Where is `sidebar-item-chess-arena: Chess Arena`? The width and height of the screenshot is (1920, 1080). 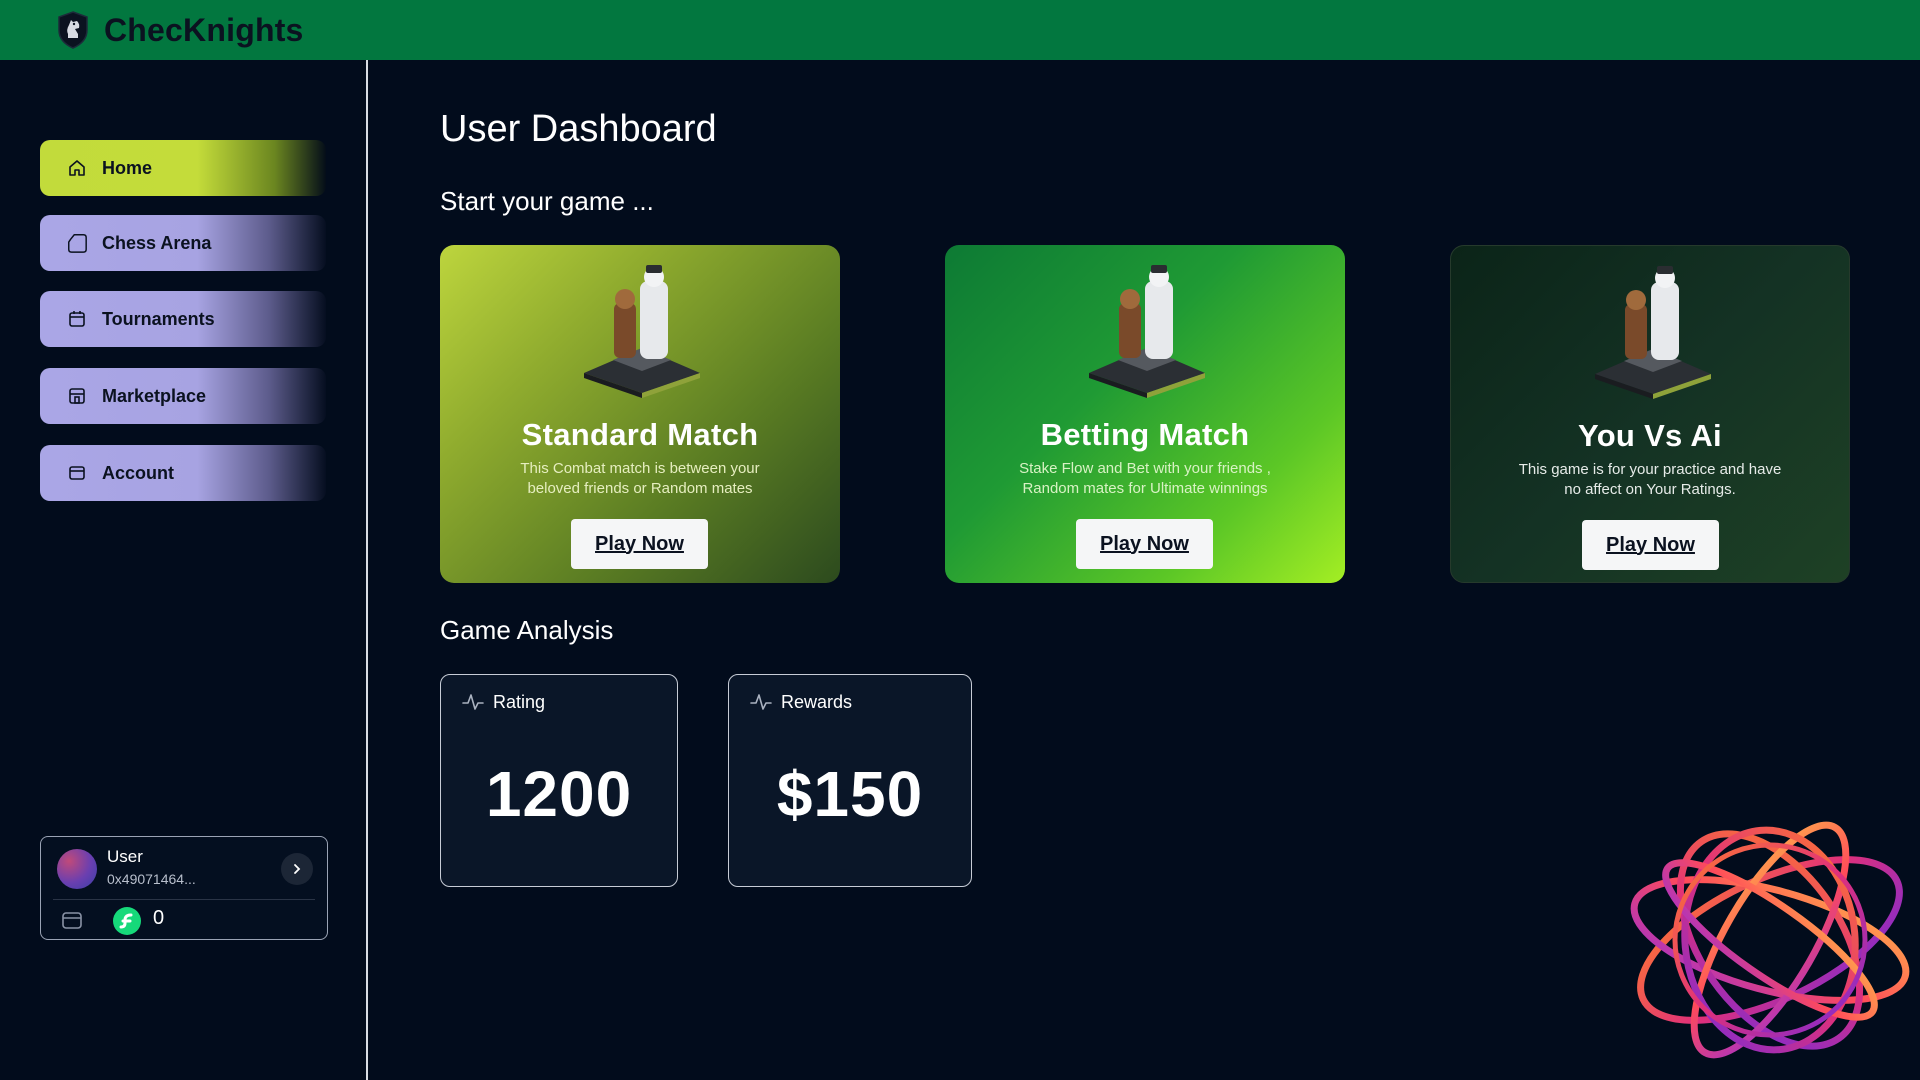 sidebar-item-chess-arena: Chess Arena is located at coordinates (183, 243).